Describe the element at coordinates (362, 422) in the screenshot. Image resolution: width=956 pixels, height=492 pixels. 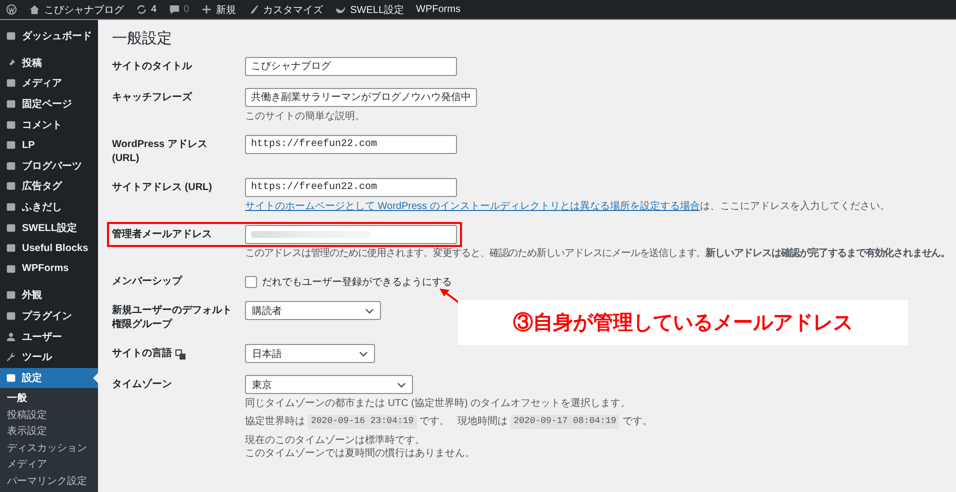
I see `utc-time: 2020-09-16 23:04:19` at that location.